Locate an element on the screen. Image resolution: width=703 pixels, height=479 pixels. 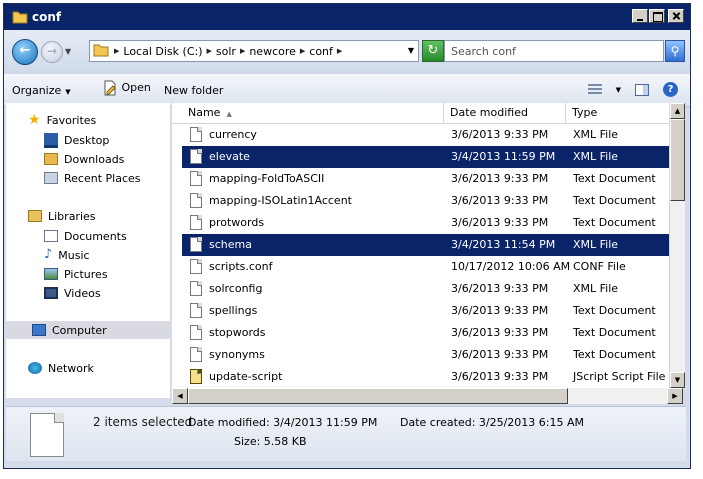
table-row: spellings 3/6/2013 9:33 PM Text Document is located at coordinates (425, 311).